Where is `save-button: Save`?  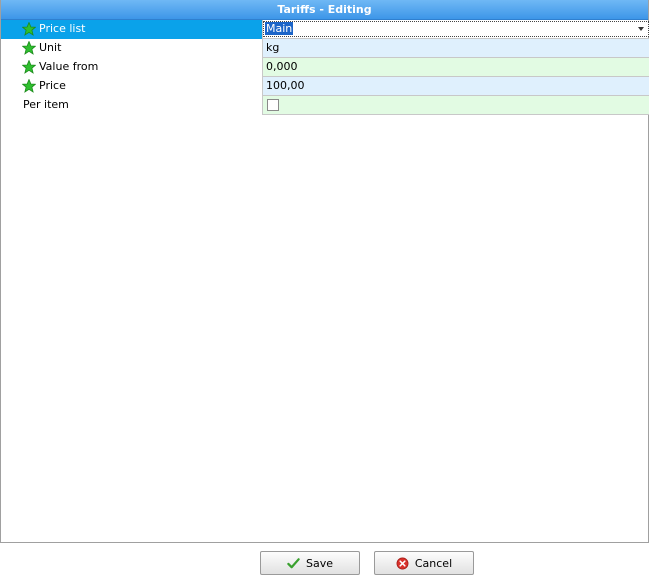
save-button: Save is located at coordinates (310, 563).